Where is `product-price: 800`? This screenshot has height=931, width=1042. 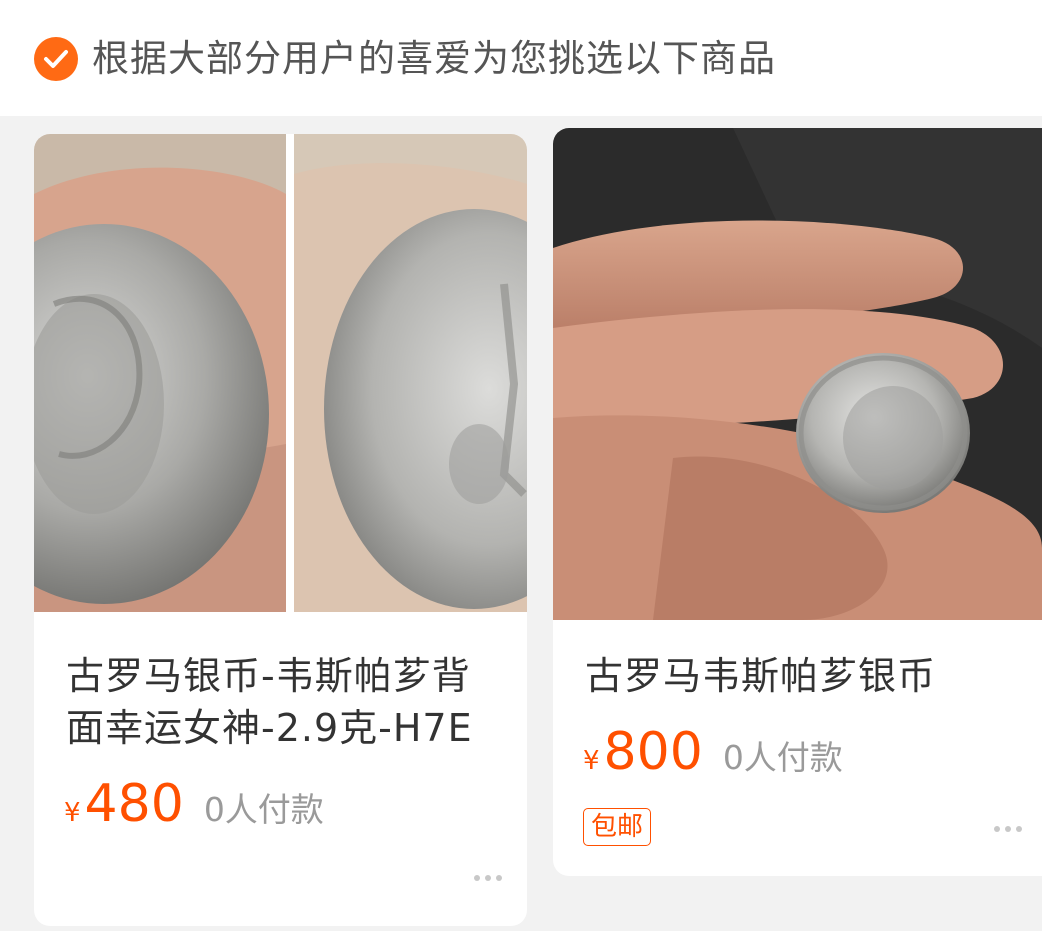
product-price: 800 is located at coordinates (653, 752).